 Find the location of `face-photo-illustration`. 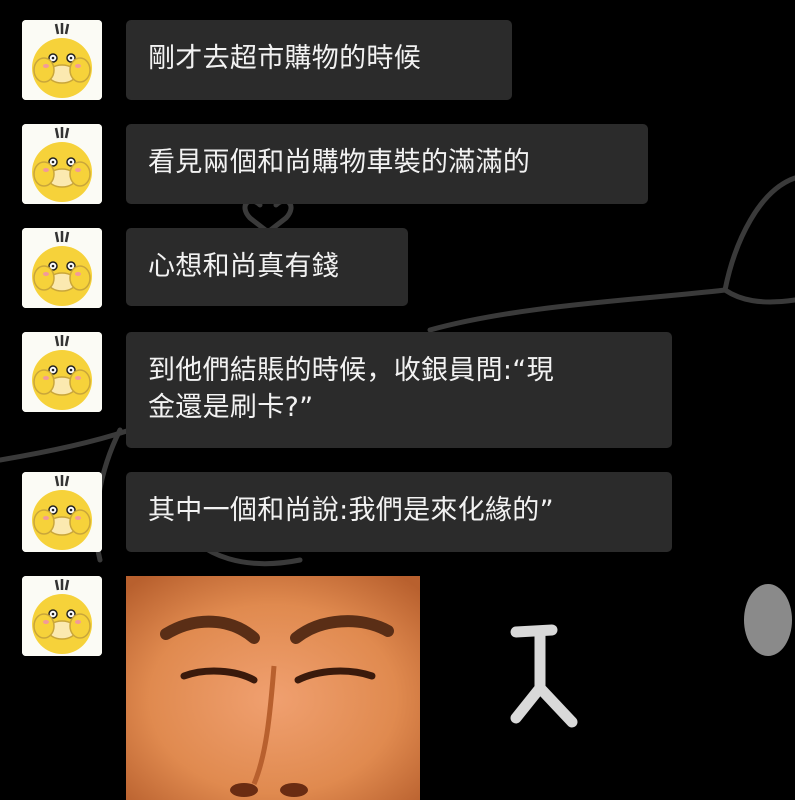

face-photo-illustration is located at coordinates (273, 688).